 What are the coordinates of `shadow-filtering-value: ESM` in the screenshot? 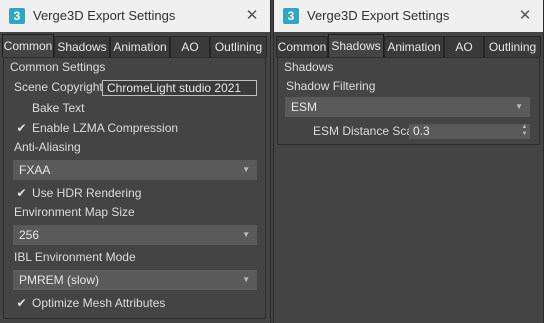 It's located at (304, 107).